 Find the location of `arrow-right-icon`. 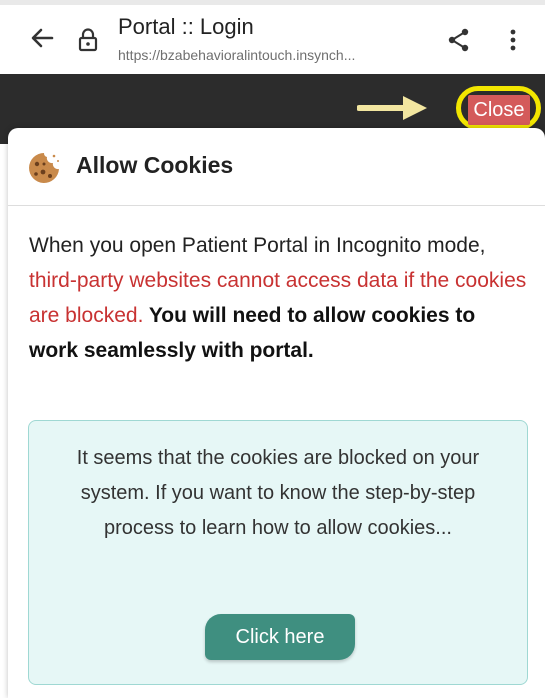

arrow-right-icon is located at coordinates (392, 108).